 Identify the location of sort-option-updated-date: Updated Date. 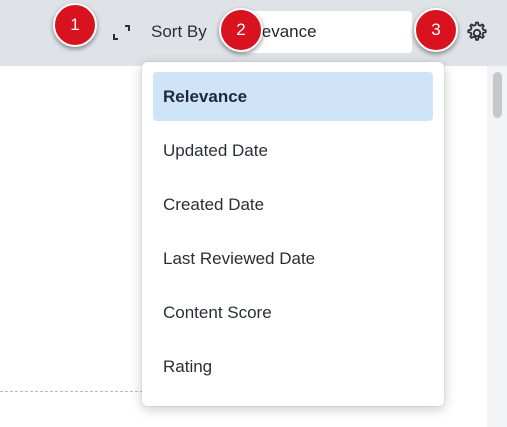
(293, 150).